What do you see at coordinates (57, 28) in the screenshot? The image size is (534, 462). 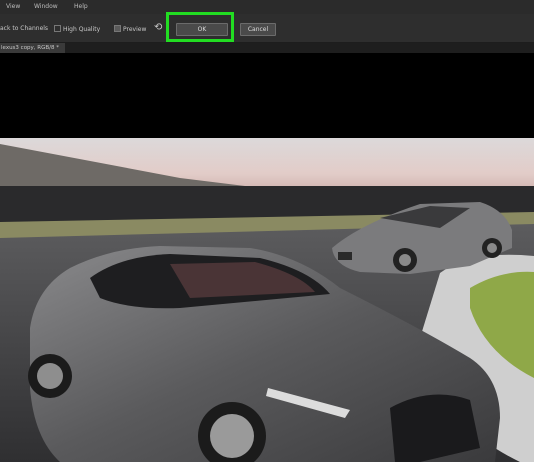 I see `checkbox-icon` at bounding box center [57, 28].